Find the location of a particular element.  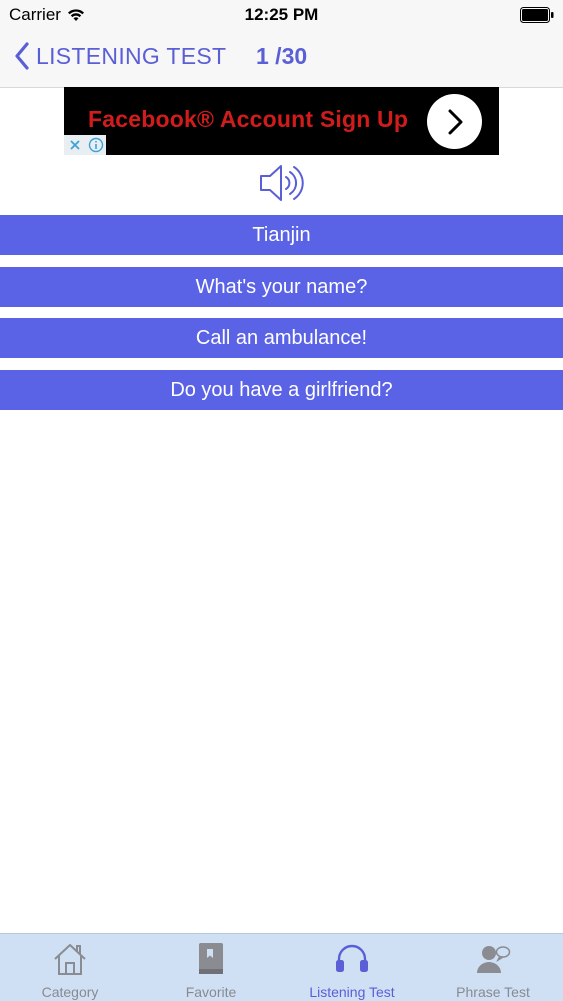

status-time: 12:25 PM is located at coordinates (281, 14).